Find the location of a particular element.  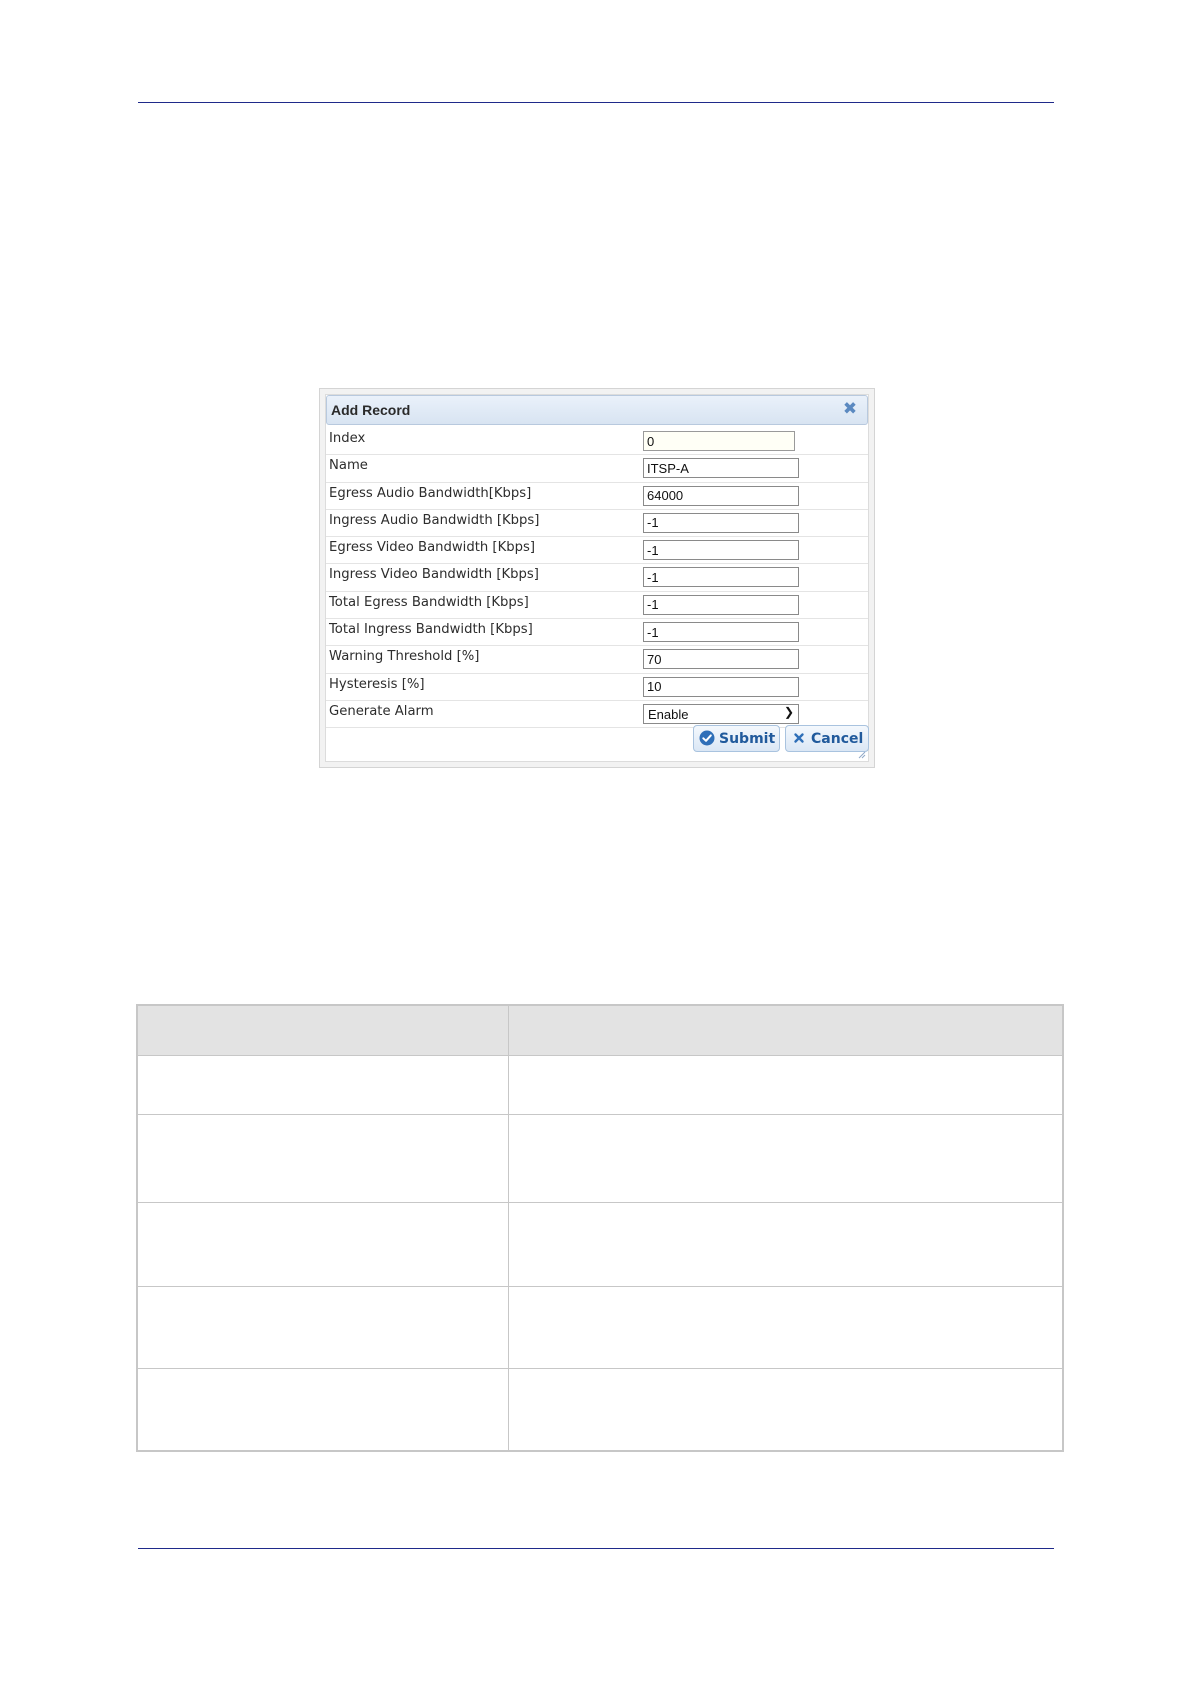

total-egress-bandwidth-input is located at coordinates (721, 604).